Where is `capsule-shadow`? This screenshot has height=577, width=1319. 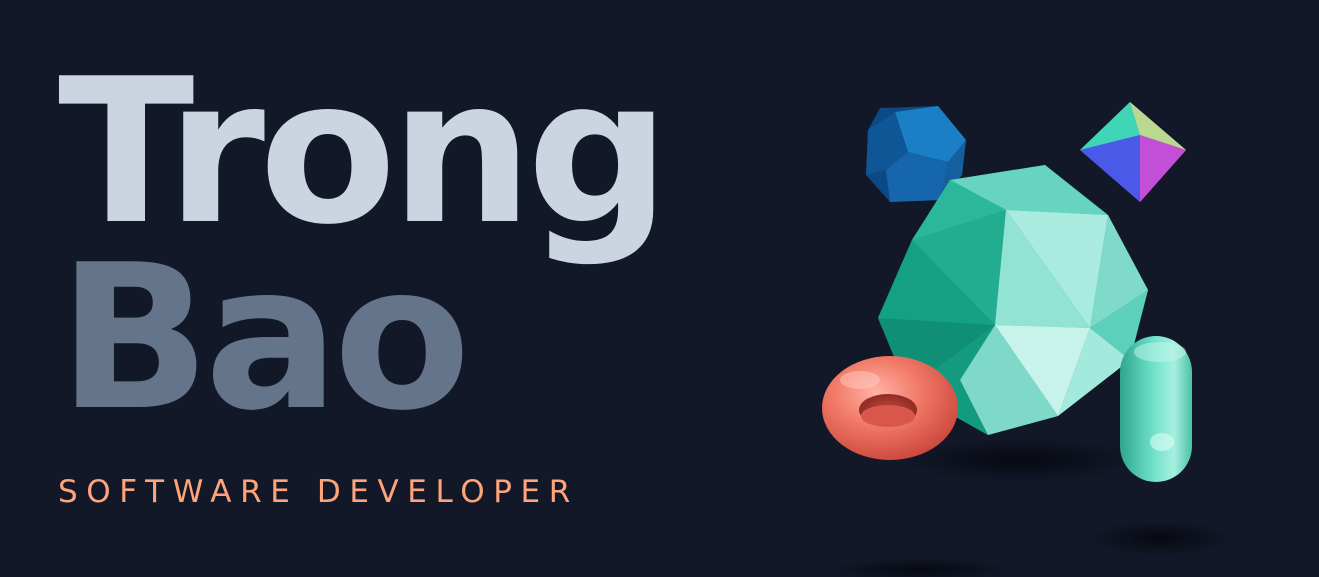 capsule-shadow is located at coordinates (1160, 538).